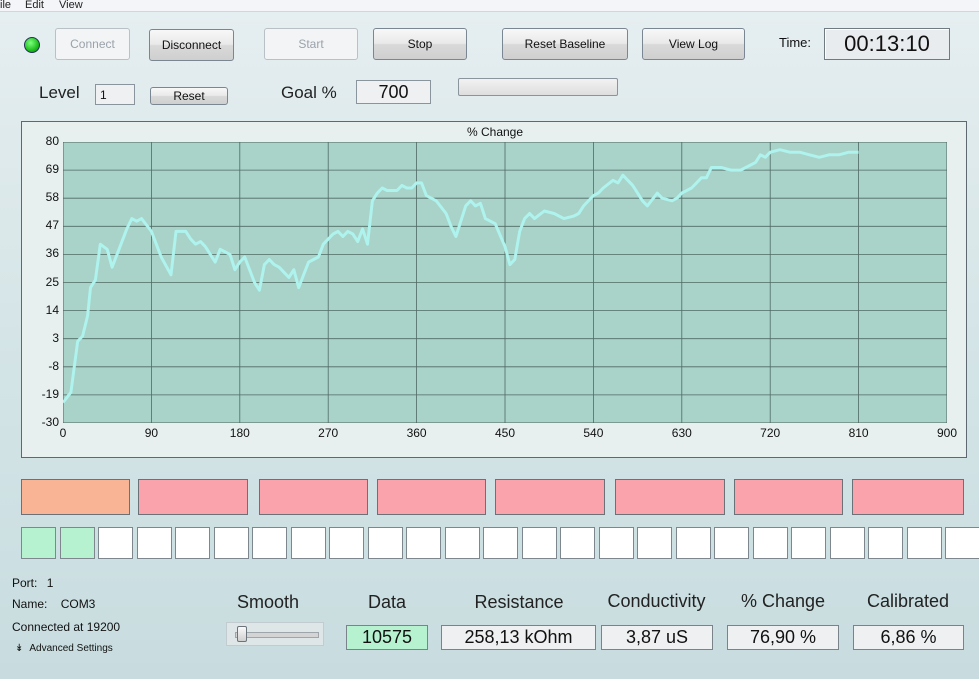 Image resolution: width=979 pixels, height=679 pixels. I want to click on x-tick-label: 360, so click(416, 433).